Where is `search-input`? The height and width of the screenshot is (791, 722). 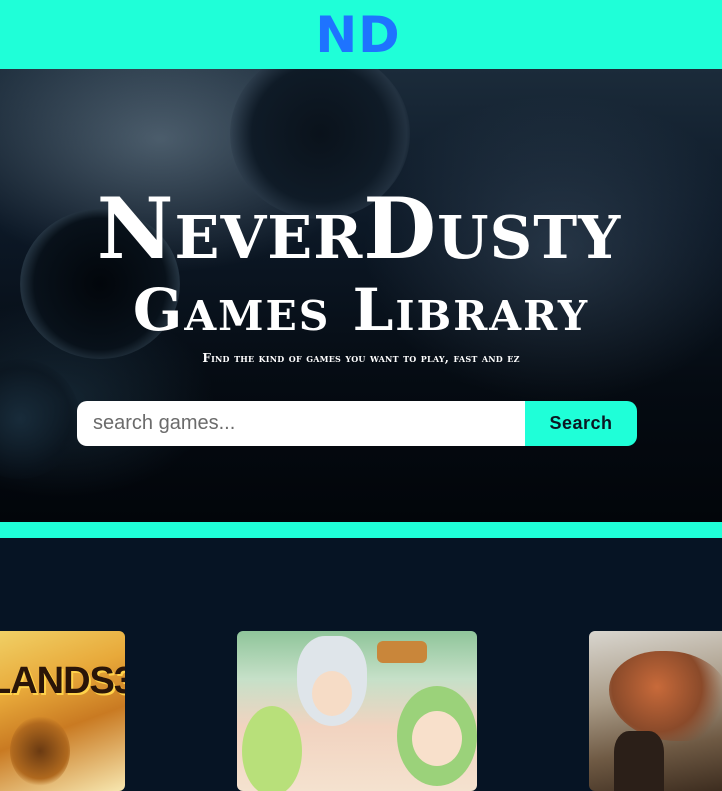 search-input is located at coordinates (301, 423).